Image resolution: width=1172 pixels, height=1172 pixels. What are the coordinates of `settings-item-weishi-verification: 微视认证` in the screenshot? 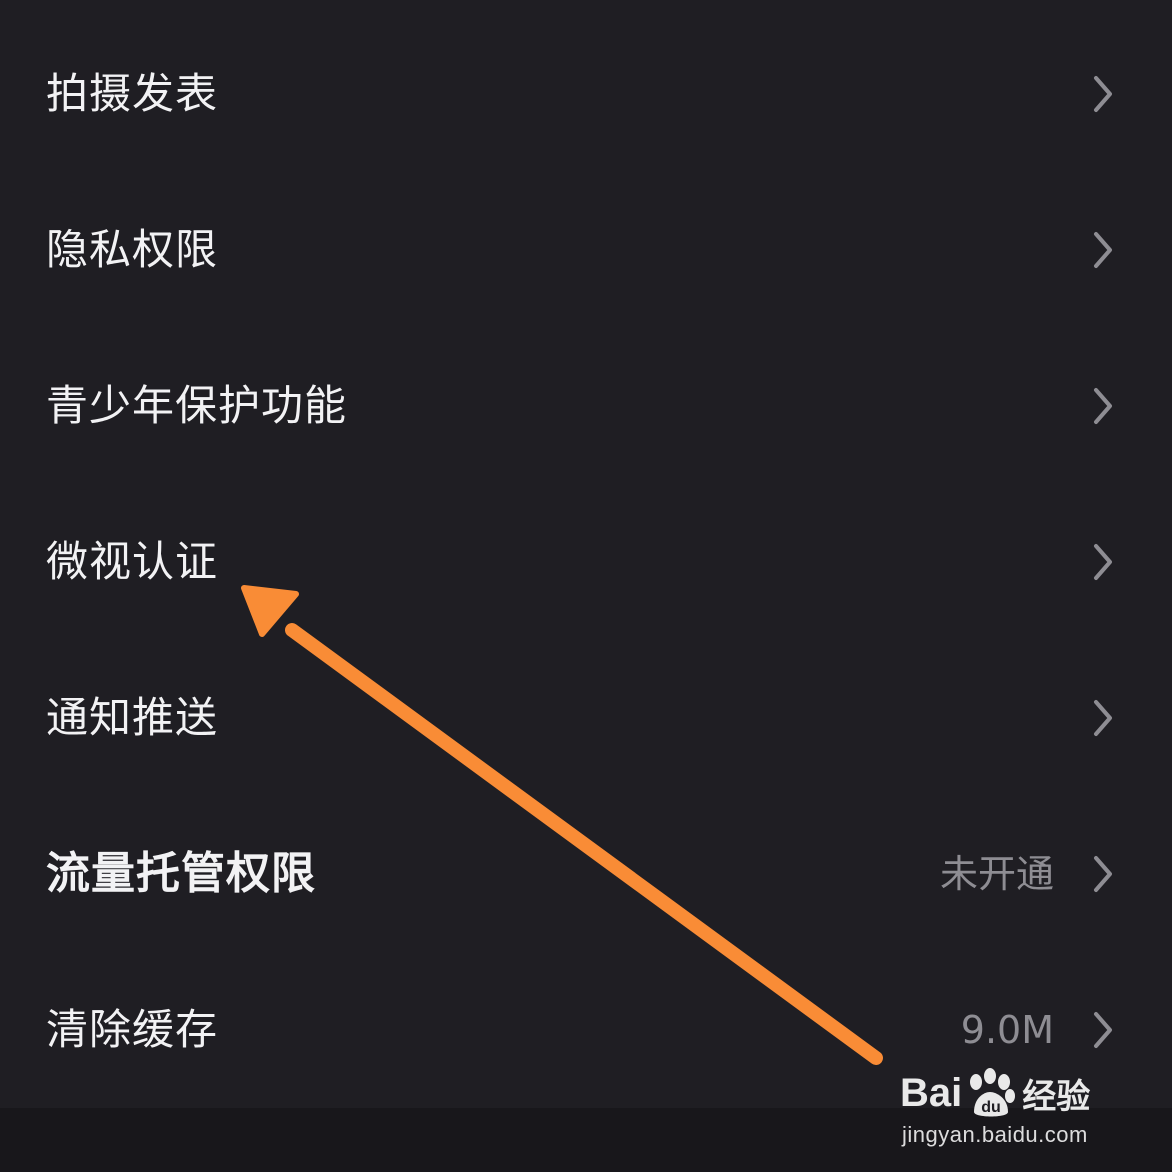 It's located at (586, 562).